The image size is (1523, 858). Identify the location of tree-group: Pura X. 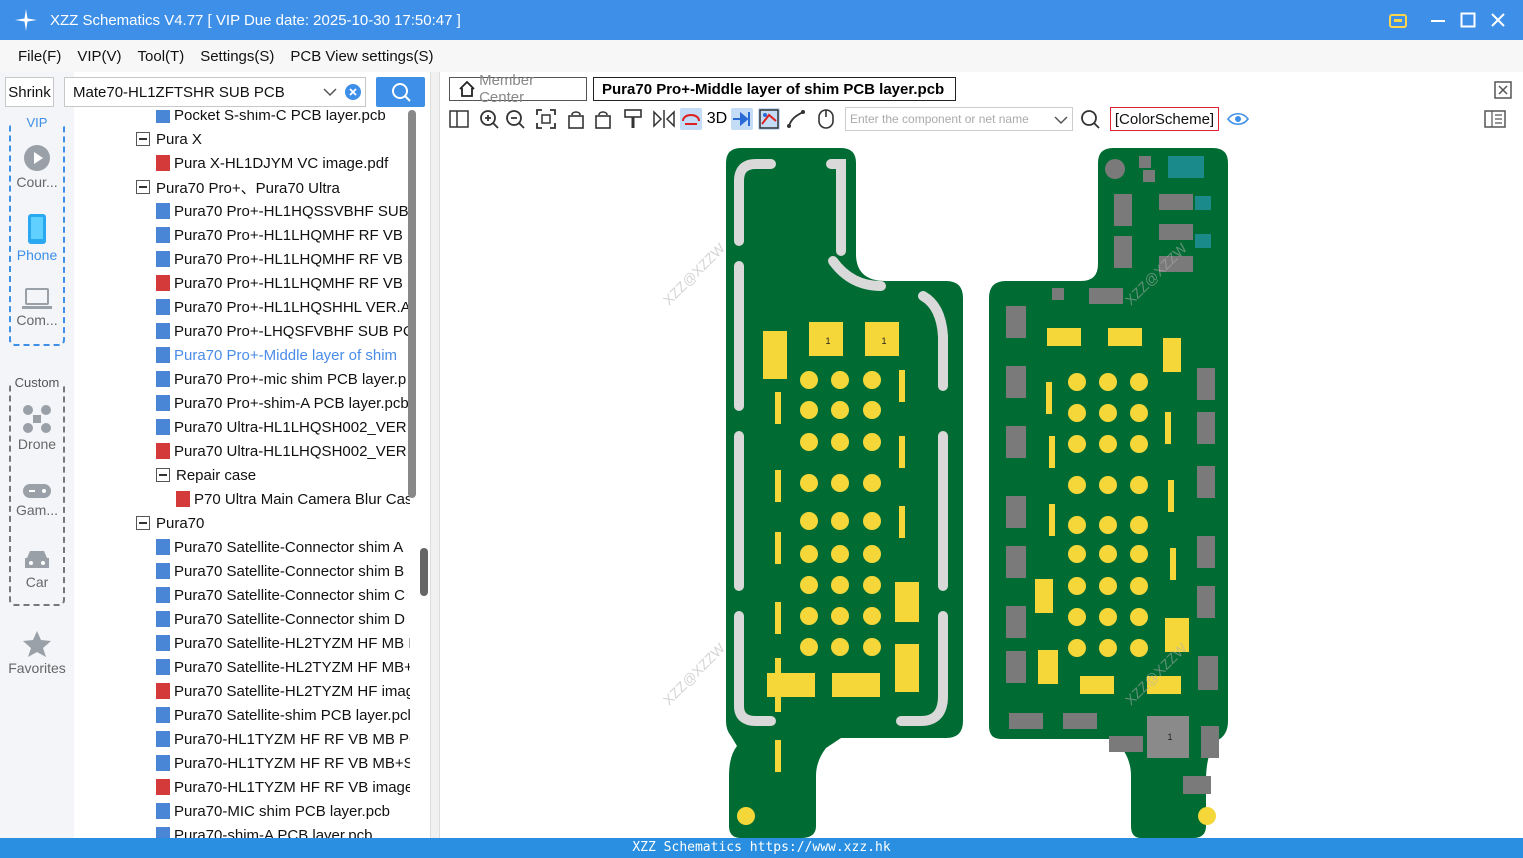
(169, 139).